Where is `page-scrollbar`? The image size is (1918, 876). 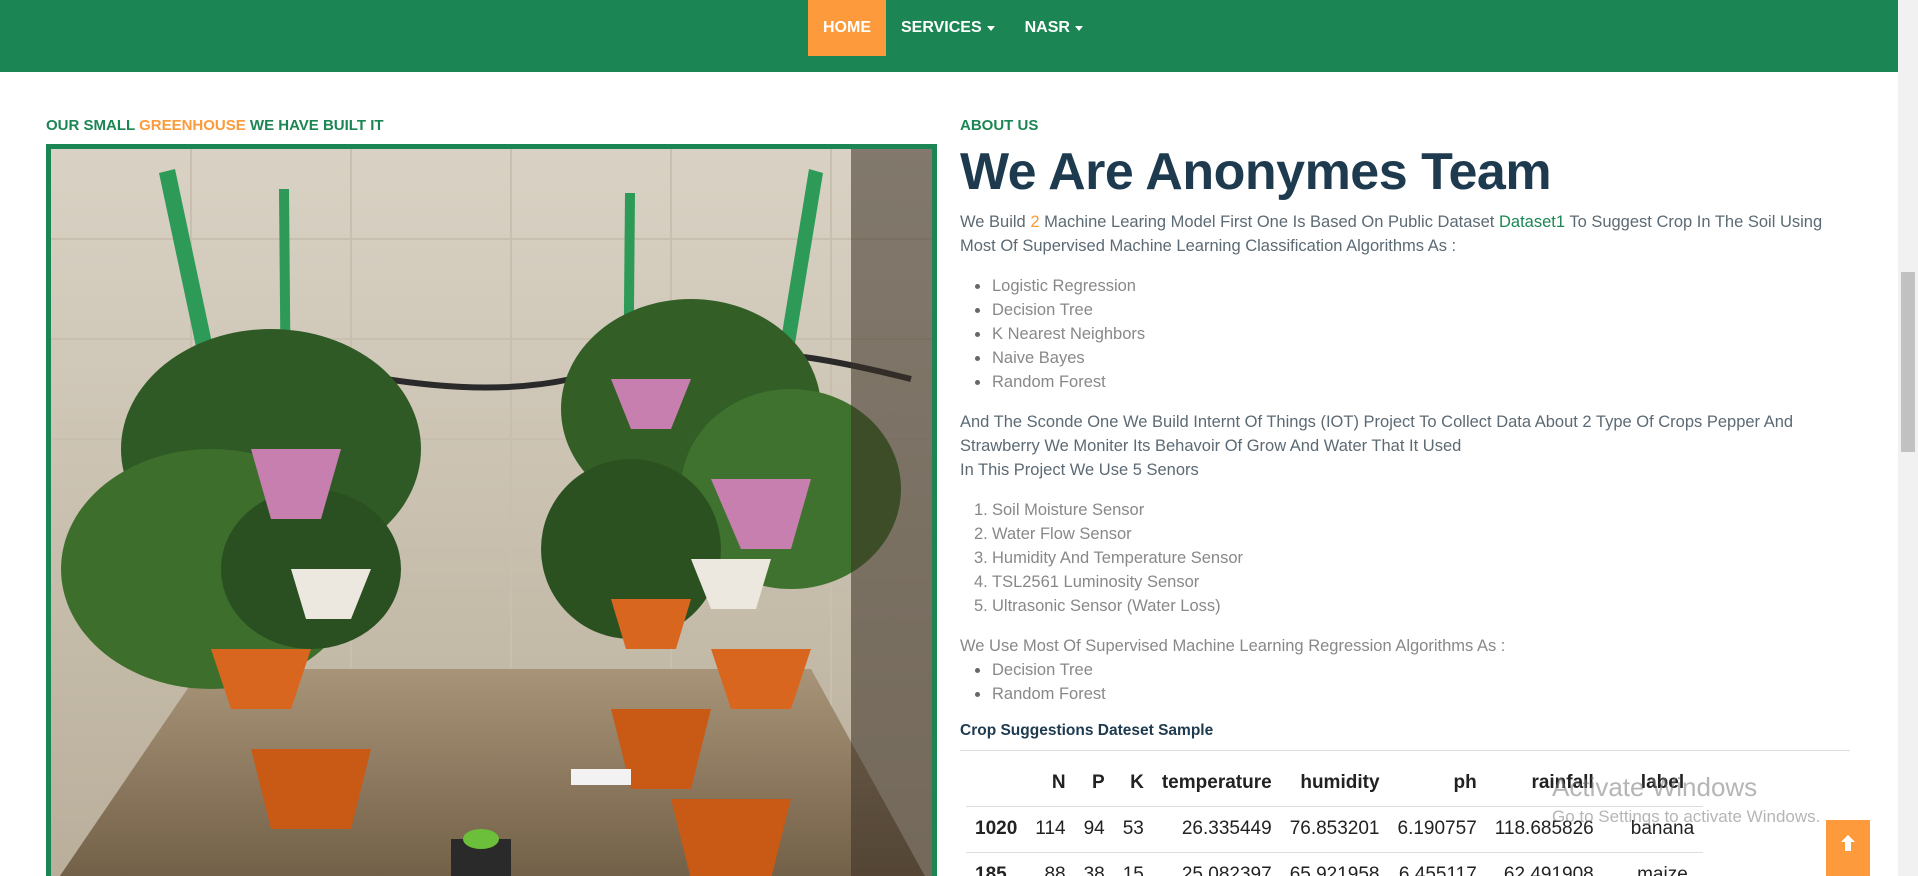
page-scrollbar is located at coordinates (1908, 438).